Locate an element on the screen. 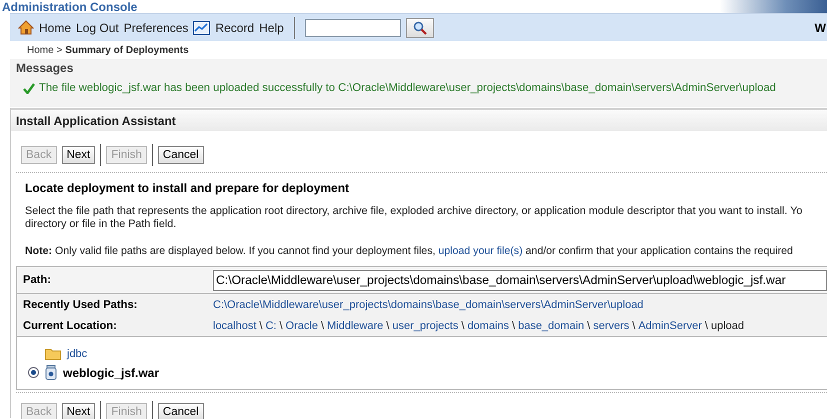  path-field: C:\Oracle\Middleware\user_projects\domains\base_domain\servers\AdminServer\upload\weblogic_jsf.war is located at coordinates (520, 280).